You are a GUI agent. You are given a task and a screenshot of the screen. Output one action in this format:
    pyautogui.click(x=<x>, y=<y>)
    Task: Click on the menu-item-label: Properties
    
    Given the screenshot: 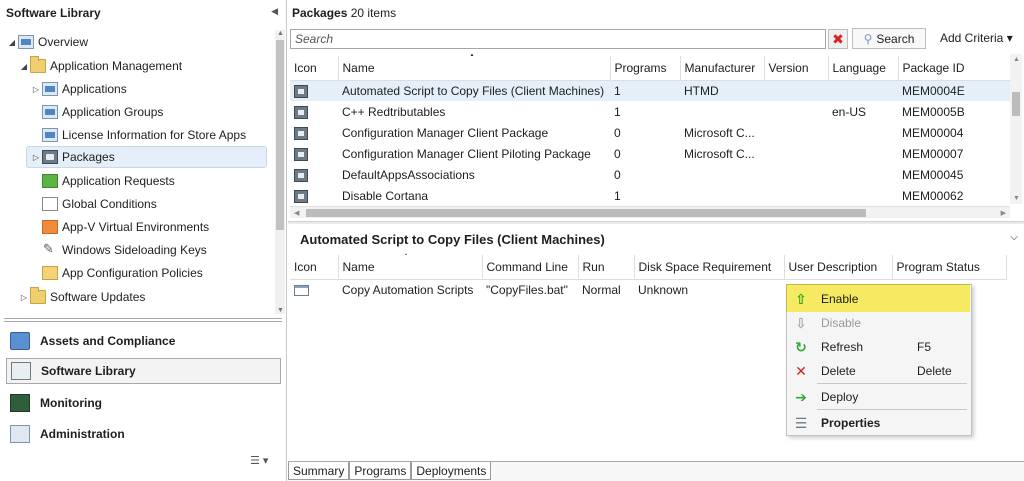 What is the action you would take?
    pyautogui.click(x=851, y=423)
    